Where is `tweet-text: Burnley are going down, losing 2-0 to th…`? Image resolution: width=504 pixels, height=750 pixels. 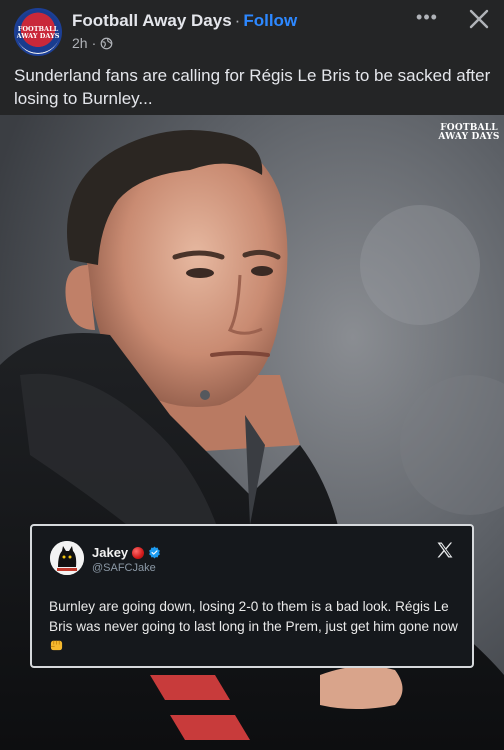
tweet-text: Burnley are going down, losing 2-0 to th… is located at coordinates (255, 626).